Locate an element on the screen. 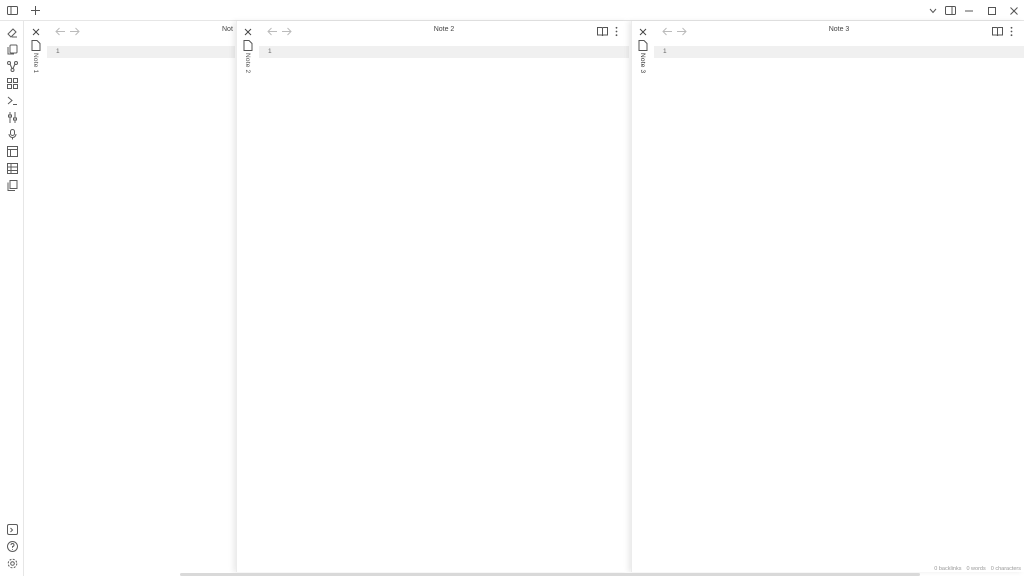  eraser-icon is located at coordinates (12, 32).